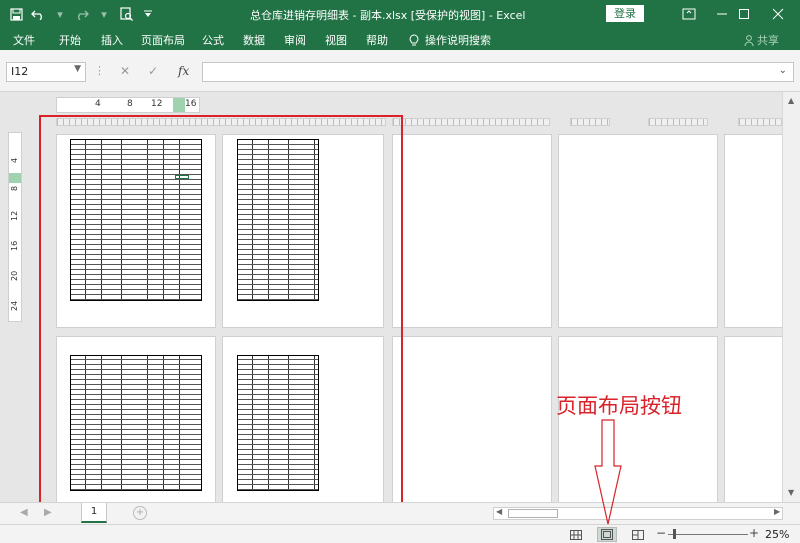 Image resolution: width=800 pixels, height=543 pixels. What do you see at coordinates (336, 40) in the screenshot?
I see `tab-view: 视图` at bounding box center [336, 40].